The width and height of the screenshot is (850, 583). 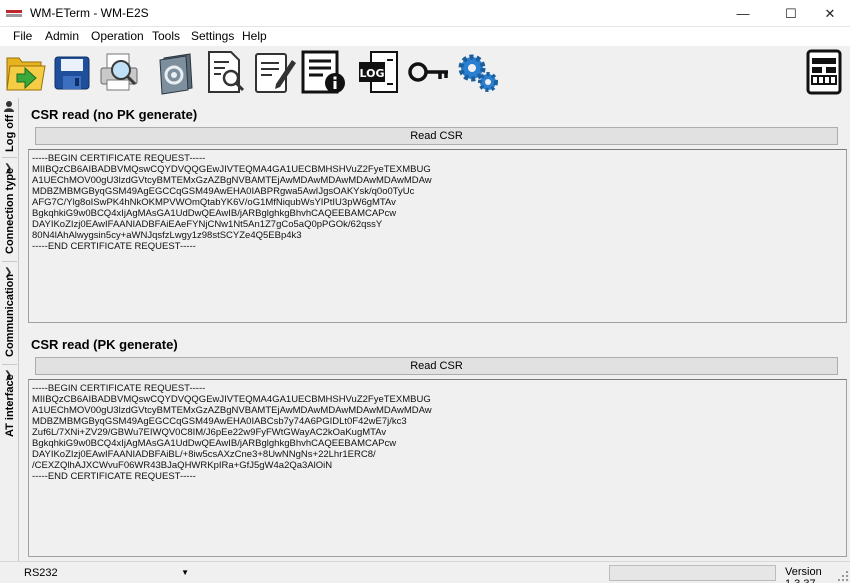 I want to click on config-pages-icon, so click(x=176, y=74).